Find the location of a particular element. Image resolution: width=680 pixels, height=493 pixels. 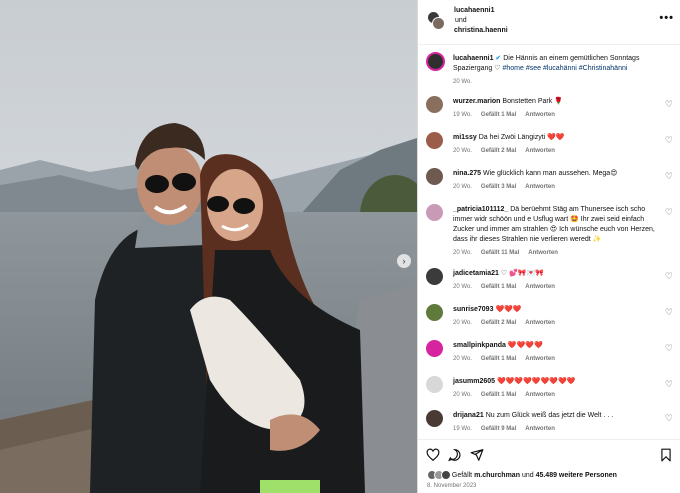

comment-text: Bonstetten Park 🌹 is located at coordinates (532, 101).